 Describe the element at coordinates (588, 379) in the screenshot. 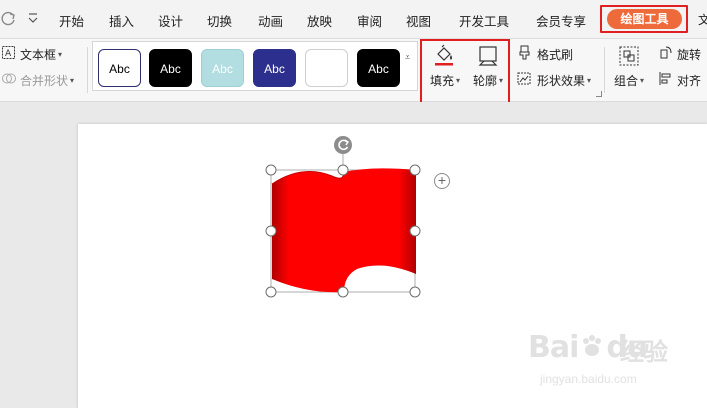

I see `watermark-url: jingyan.baidu.com` at that location.